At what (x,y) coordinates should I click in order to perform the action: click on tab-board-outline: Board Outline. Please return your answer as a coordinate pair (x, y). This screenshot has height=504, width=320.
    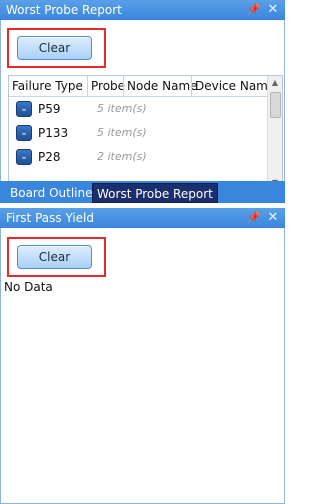
    Looking at the image, I should click on (51, 193).